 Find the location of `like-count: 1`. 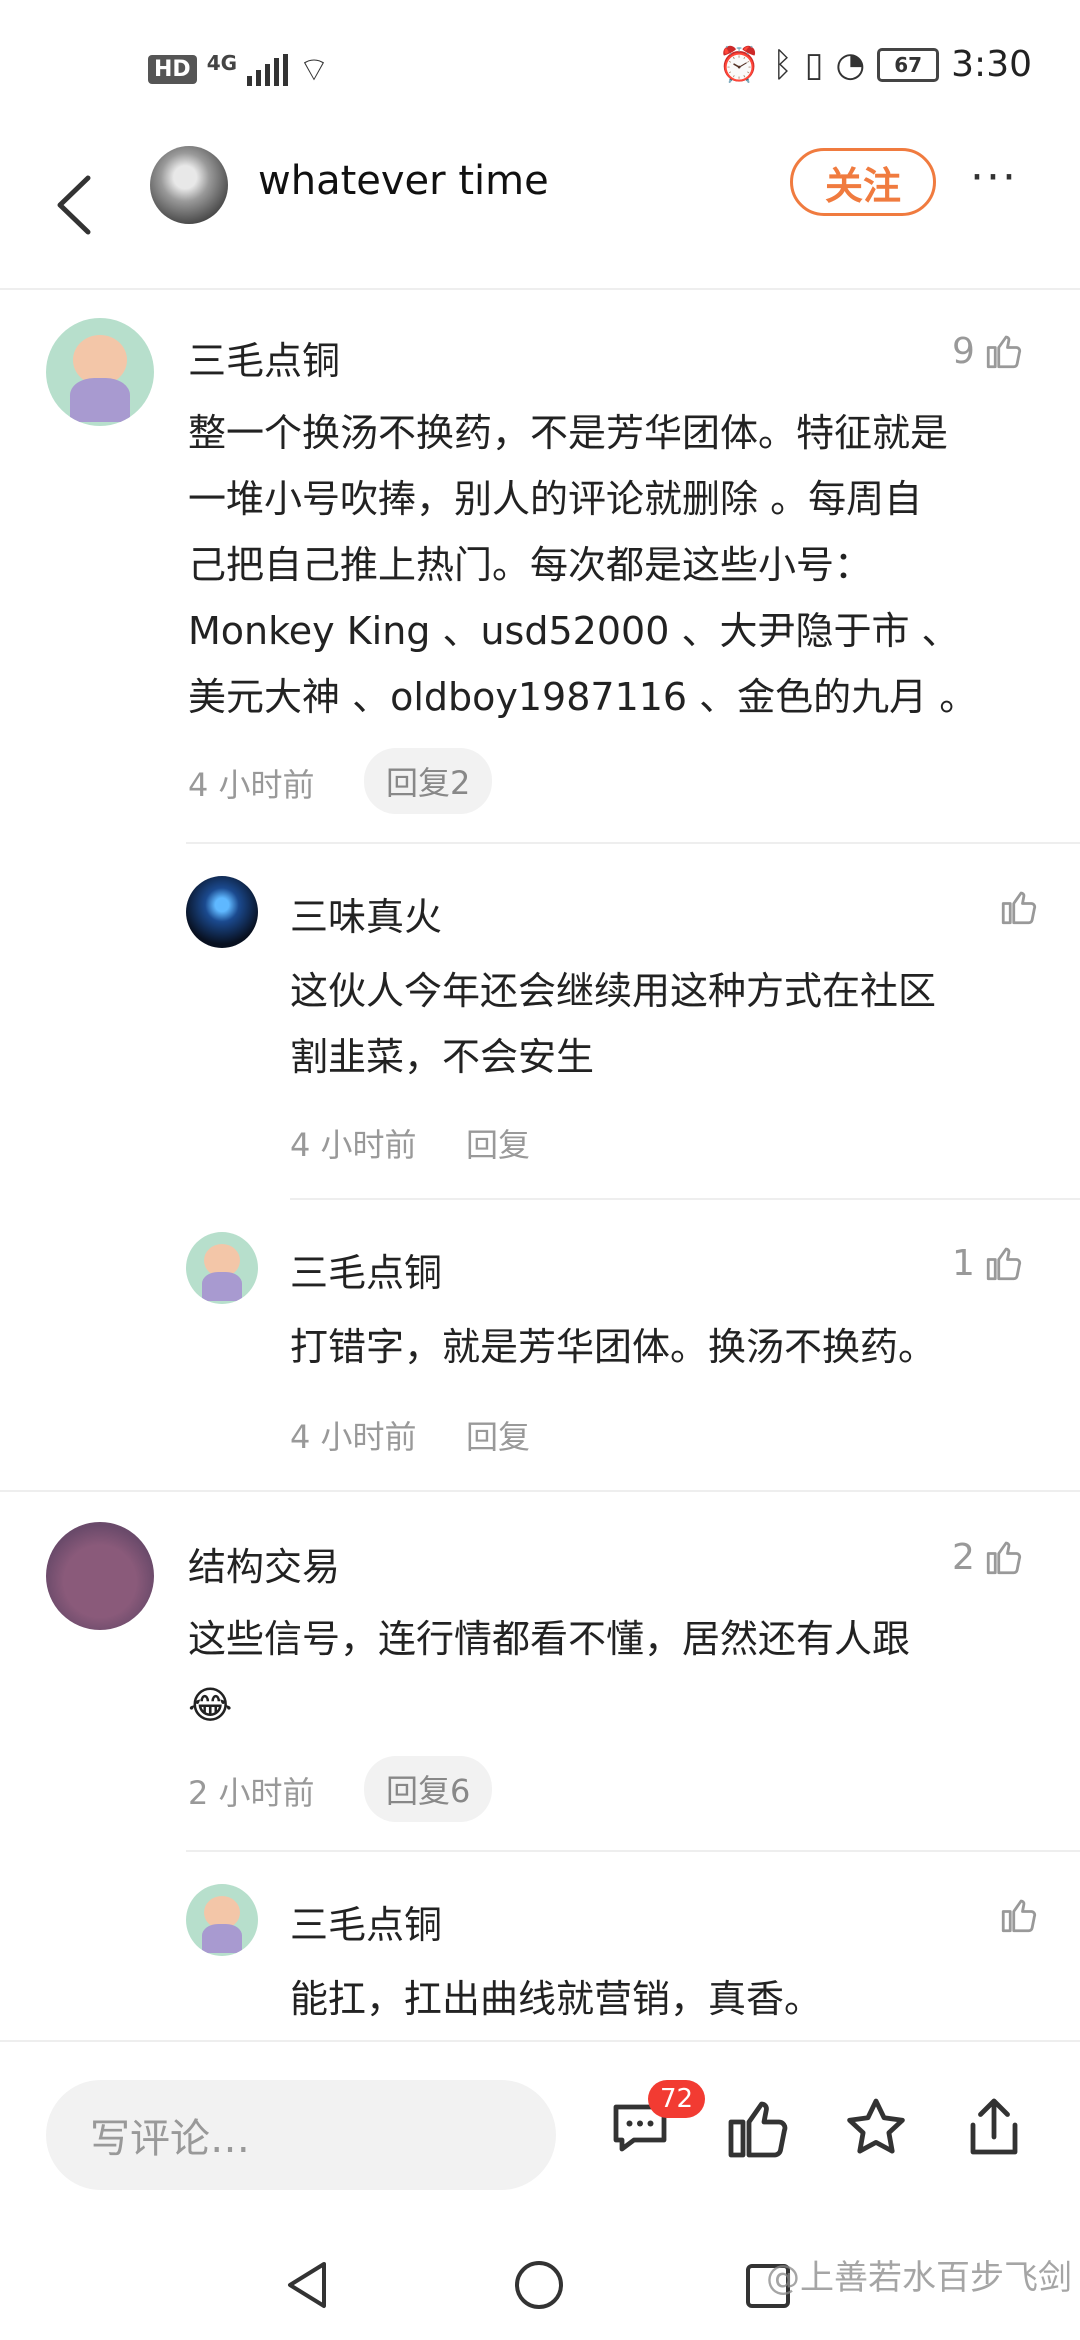

like-count: 1 is located at coordinates (963, 1263).